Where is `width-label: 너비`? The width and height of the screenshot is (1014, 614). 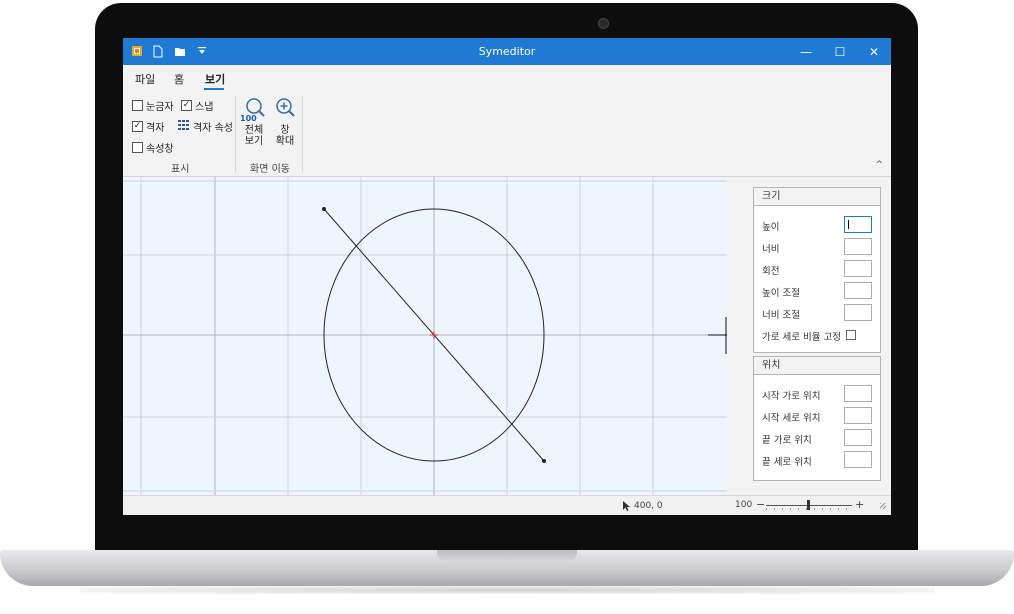
width-label: 너비 is located at coordinates (771, 249).